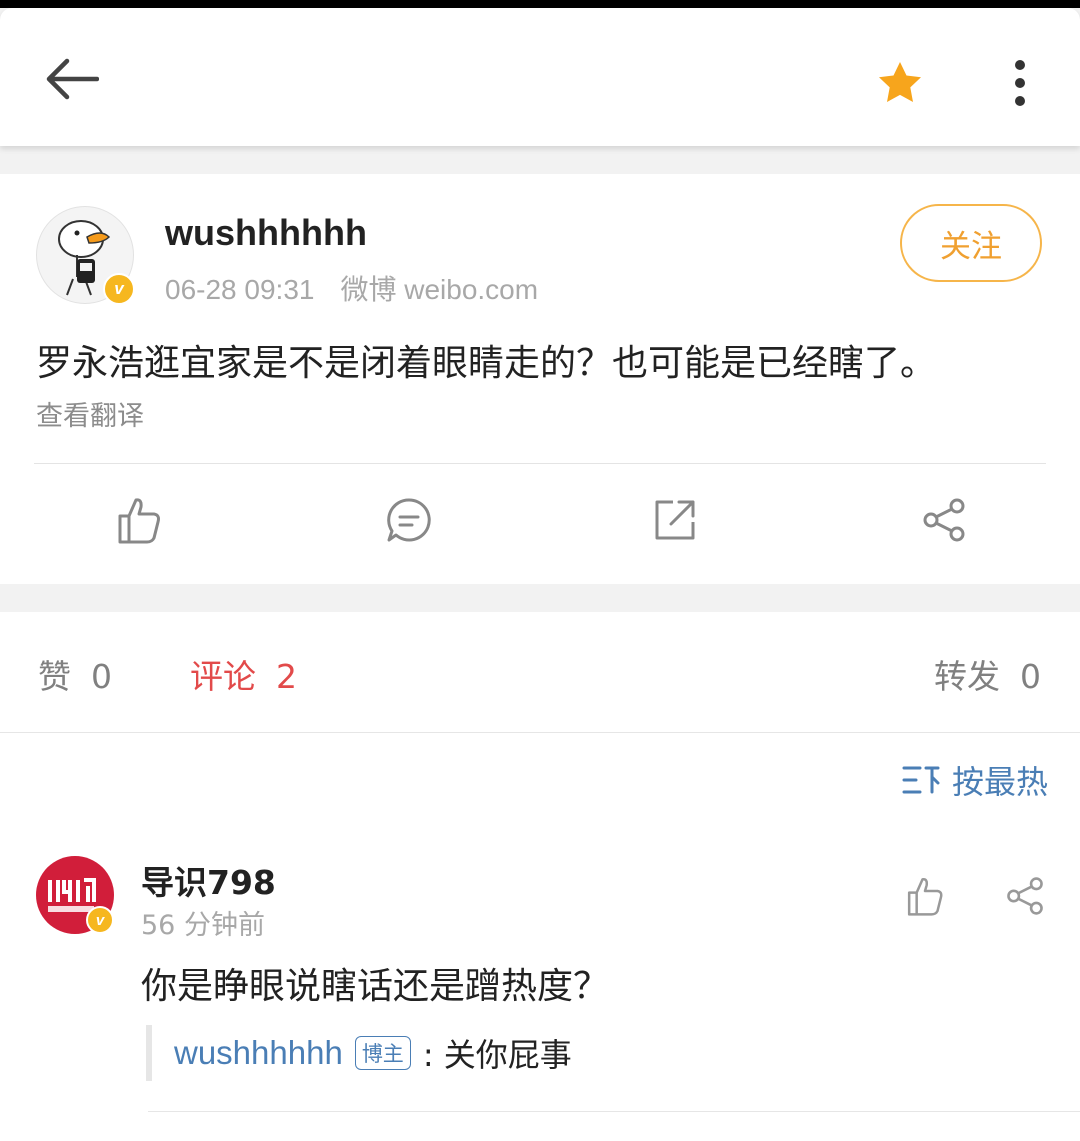 The height and width of the screenshot is (1141, 1080). Describe the element at coordinates (486, 363) in the screenshot. I see `post-text: 罗永浩逛宜家是不是闭着眼睛走的？也可能是已经瞎了。` at that location.